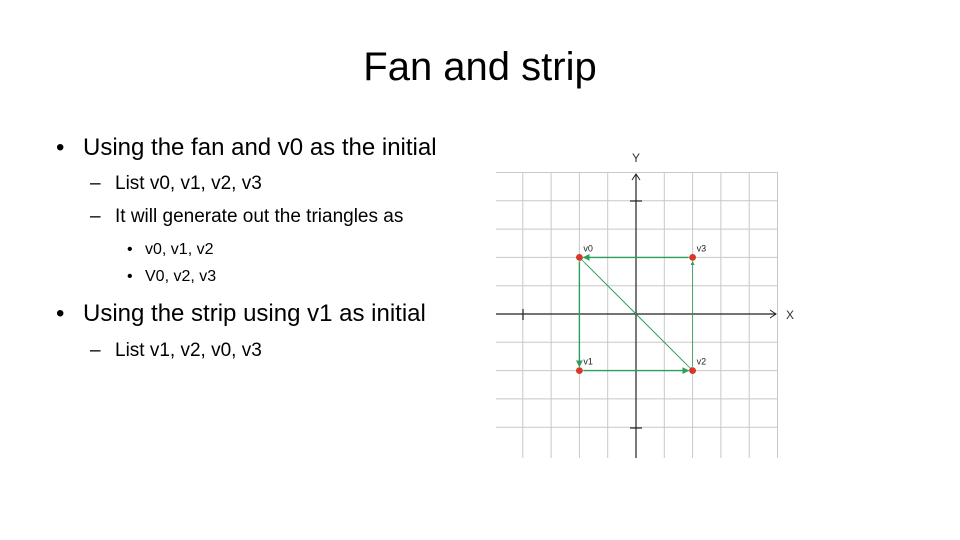 The image size is (960, 540). Describe the element at coordinates (259, 216) in the screenshot. I see `bullet-text: It will generate out the triangles as` at that location.